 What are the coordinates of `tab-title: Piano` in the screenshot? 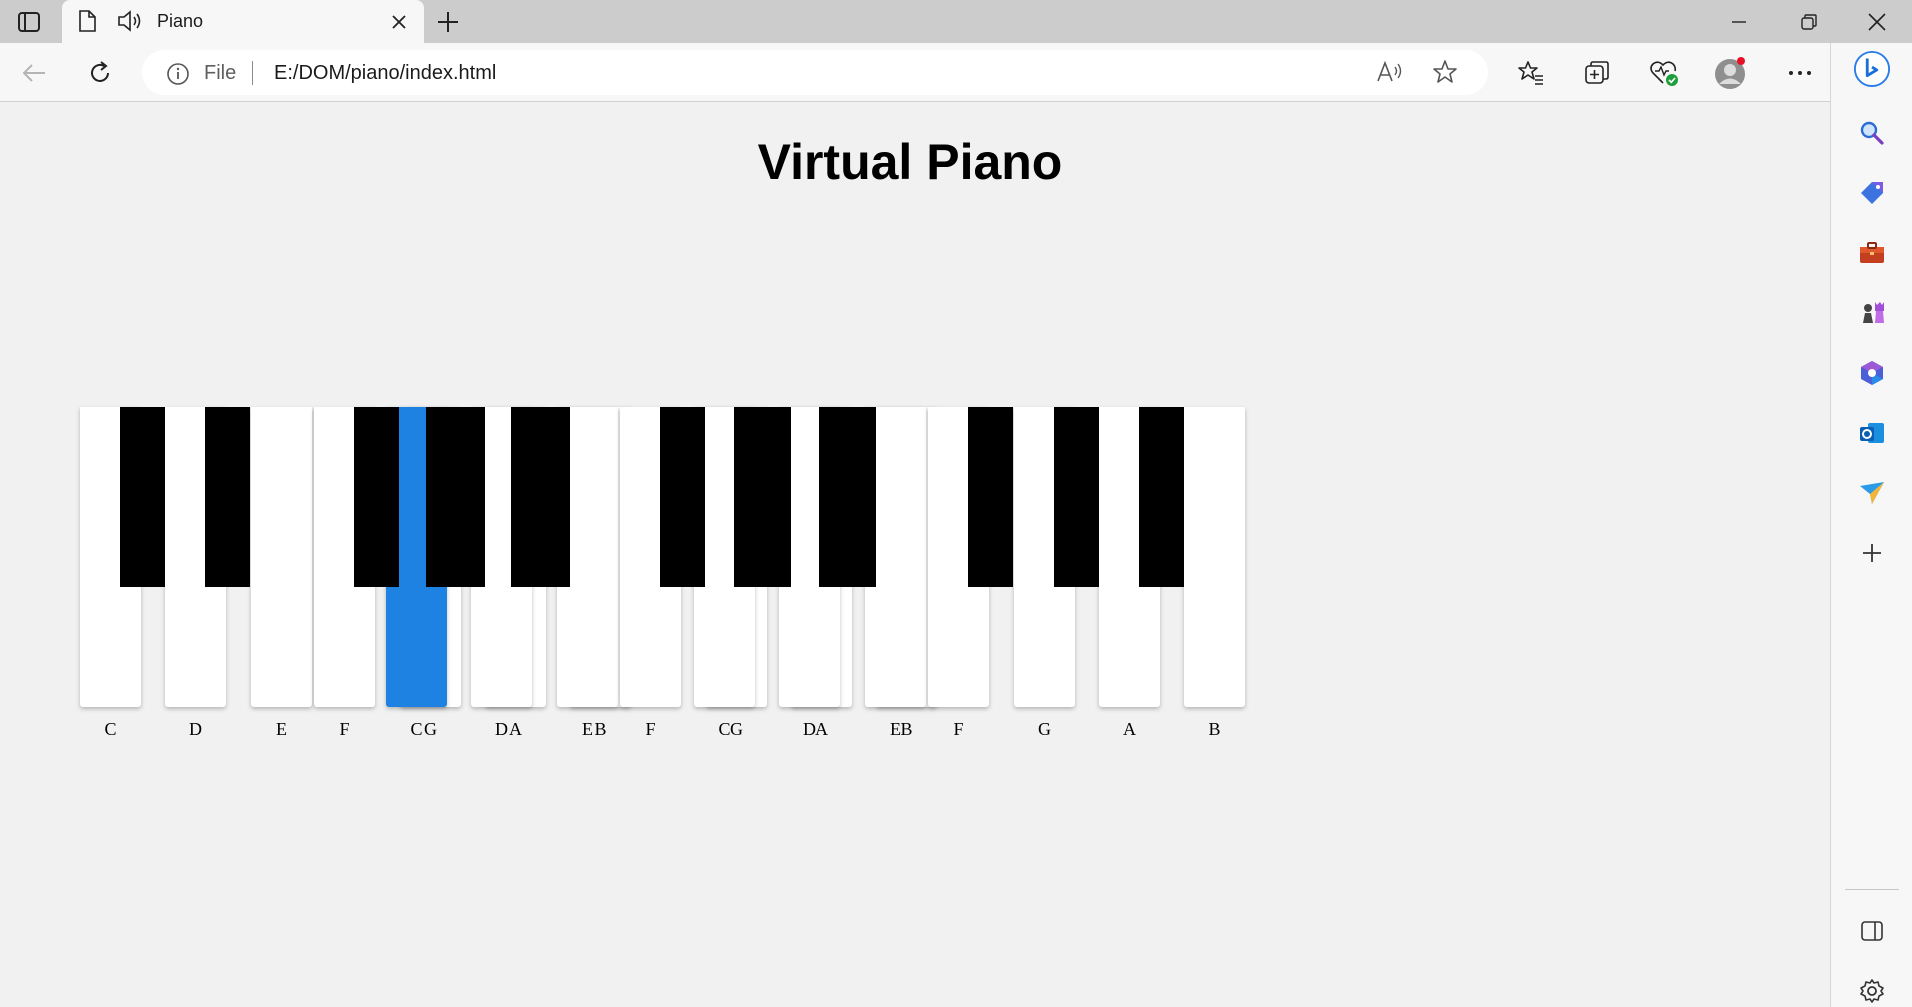 It's located at (180, 21).